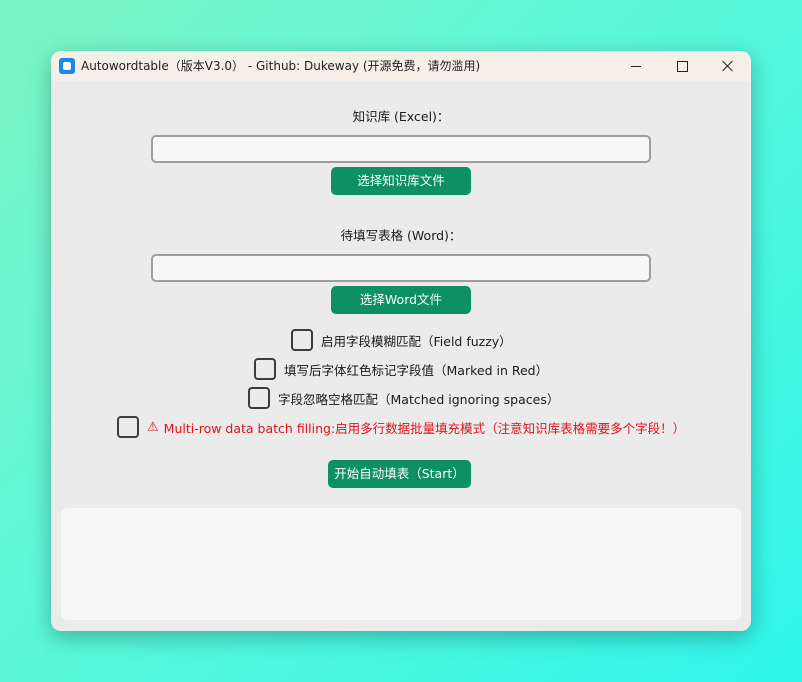 The height and width of the screenshot is (682, 802). I want to click on warning-icon: ⚠, so click(153, 427).